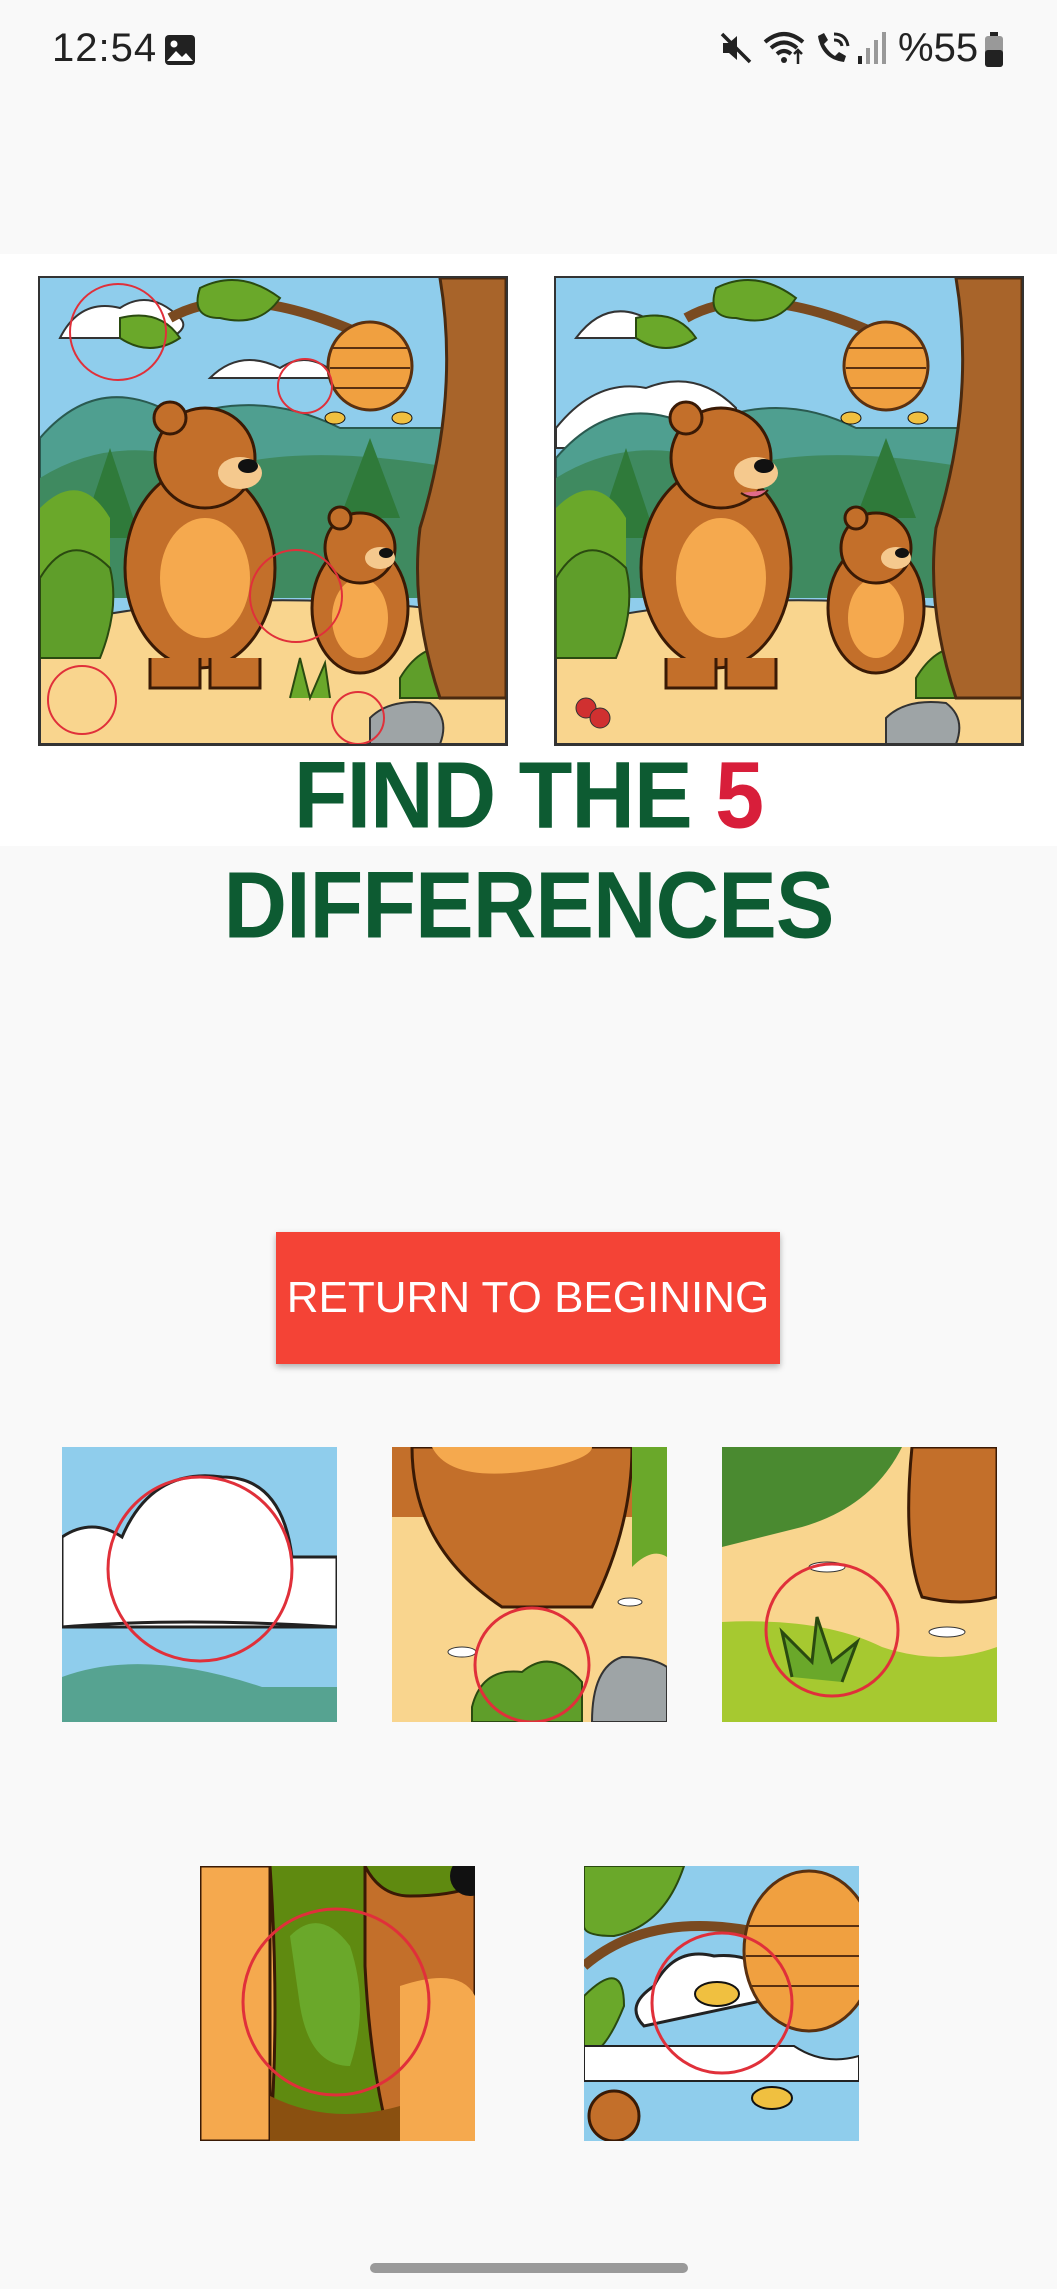  Describe the element at coordinates (872, 48) in the screenshot. I see `signal-icon` at that location.